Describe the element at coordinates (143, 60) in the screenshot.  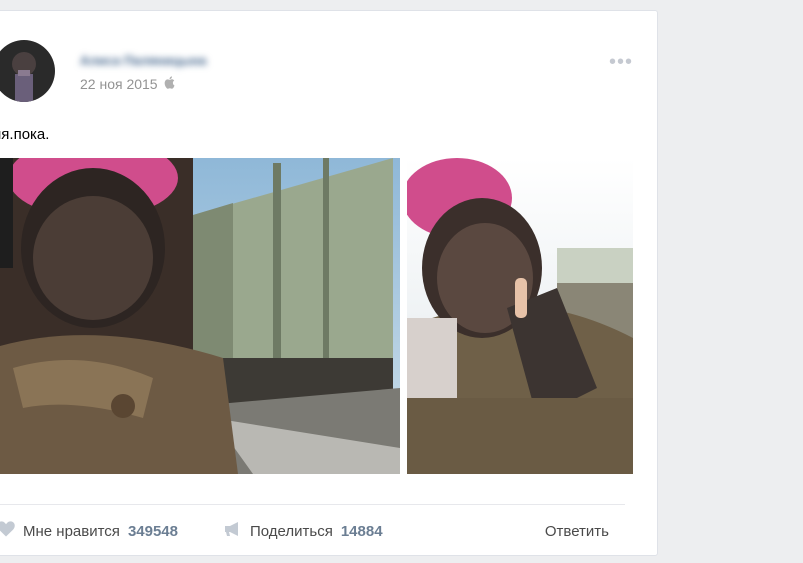
I see `author-name: Алиса Паляницына` at that location.